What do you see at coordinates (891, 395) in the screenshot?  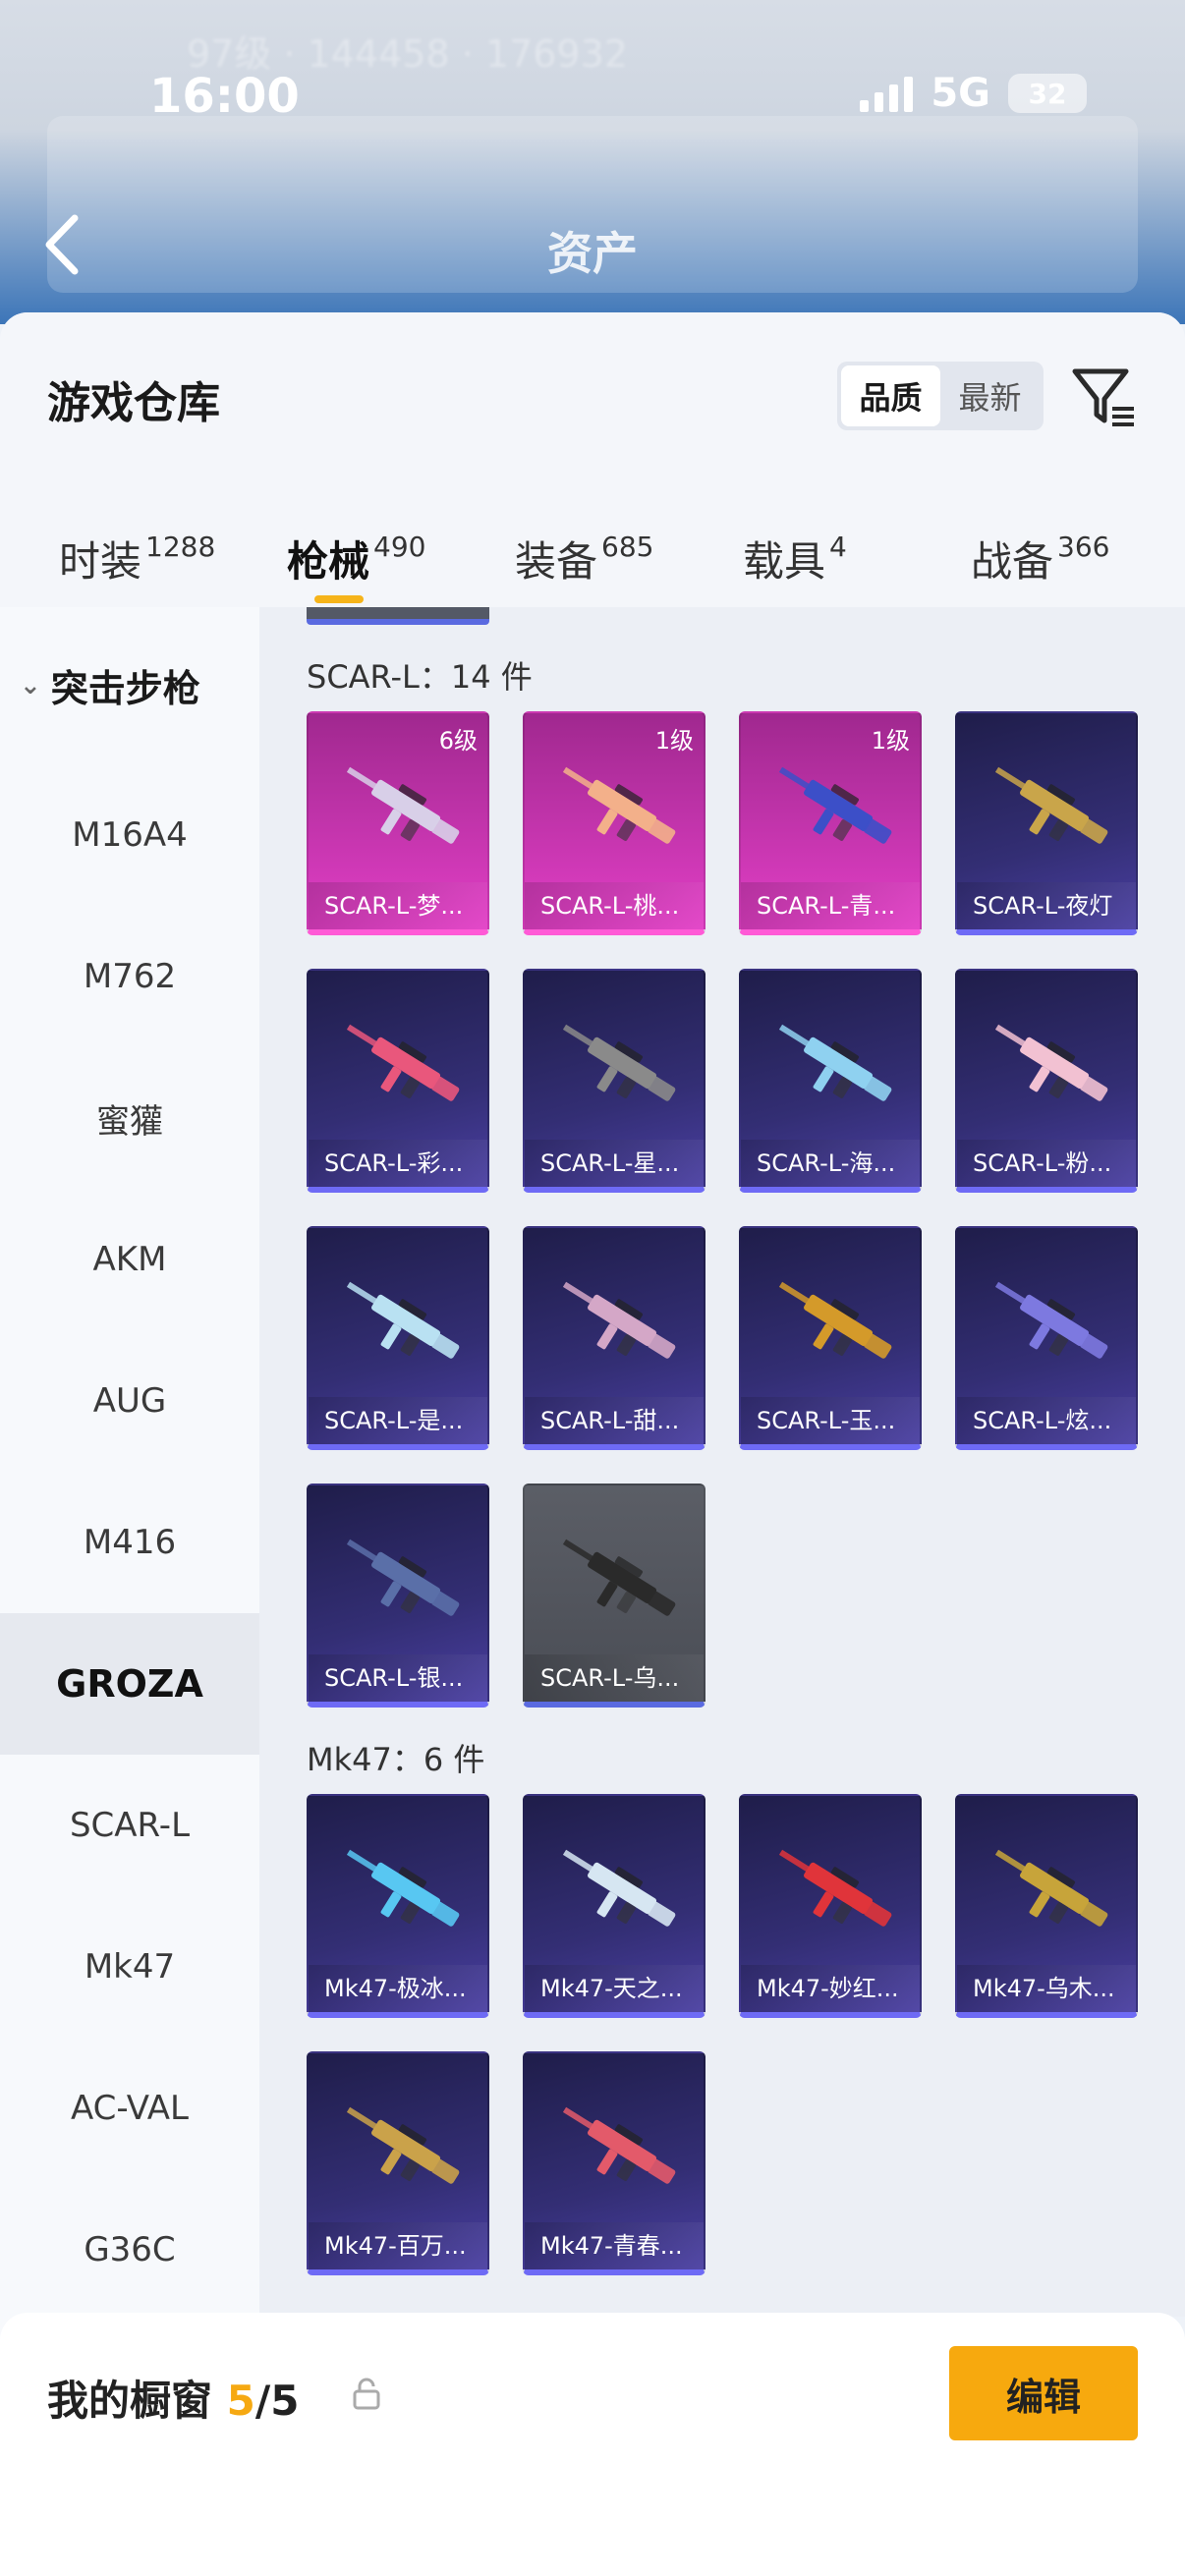 I see `sort-quality-button: 品质` at bounding box center [891, 395].